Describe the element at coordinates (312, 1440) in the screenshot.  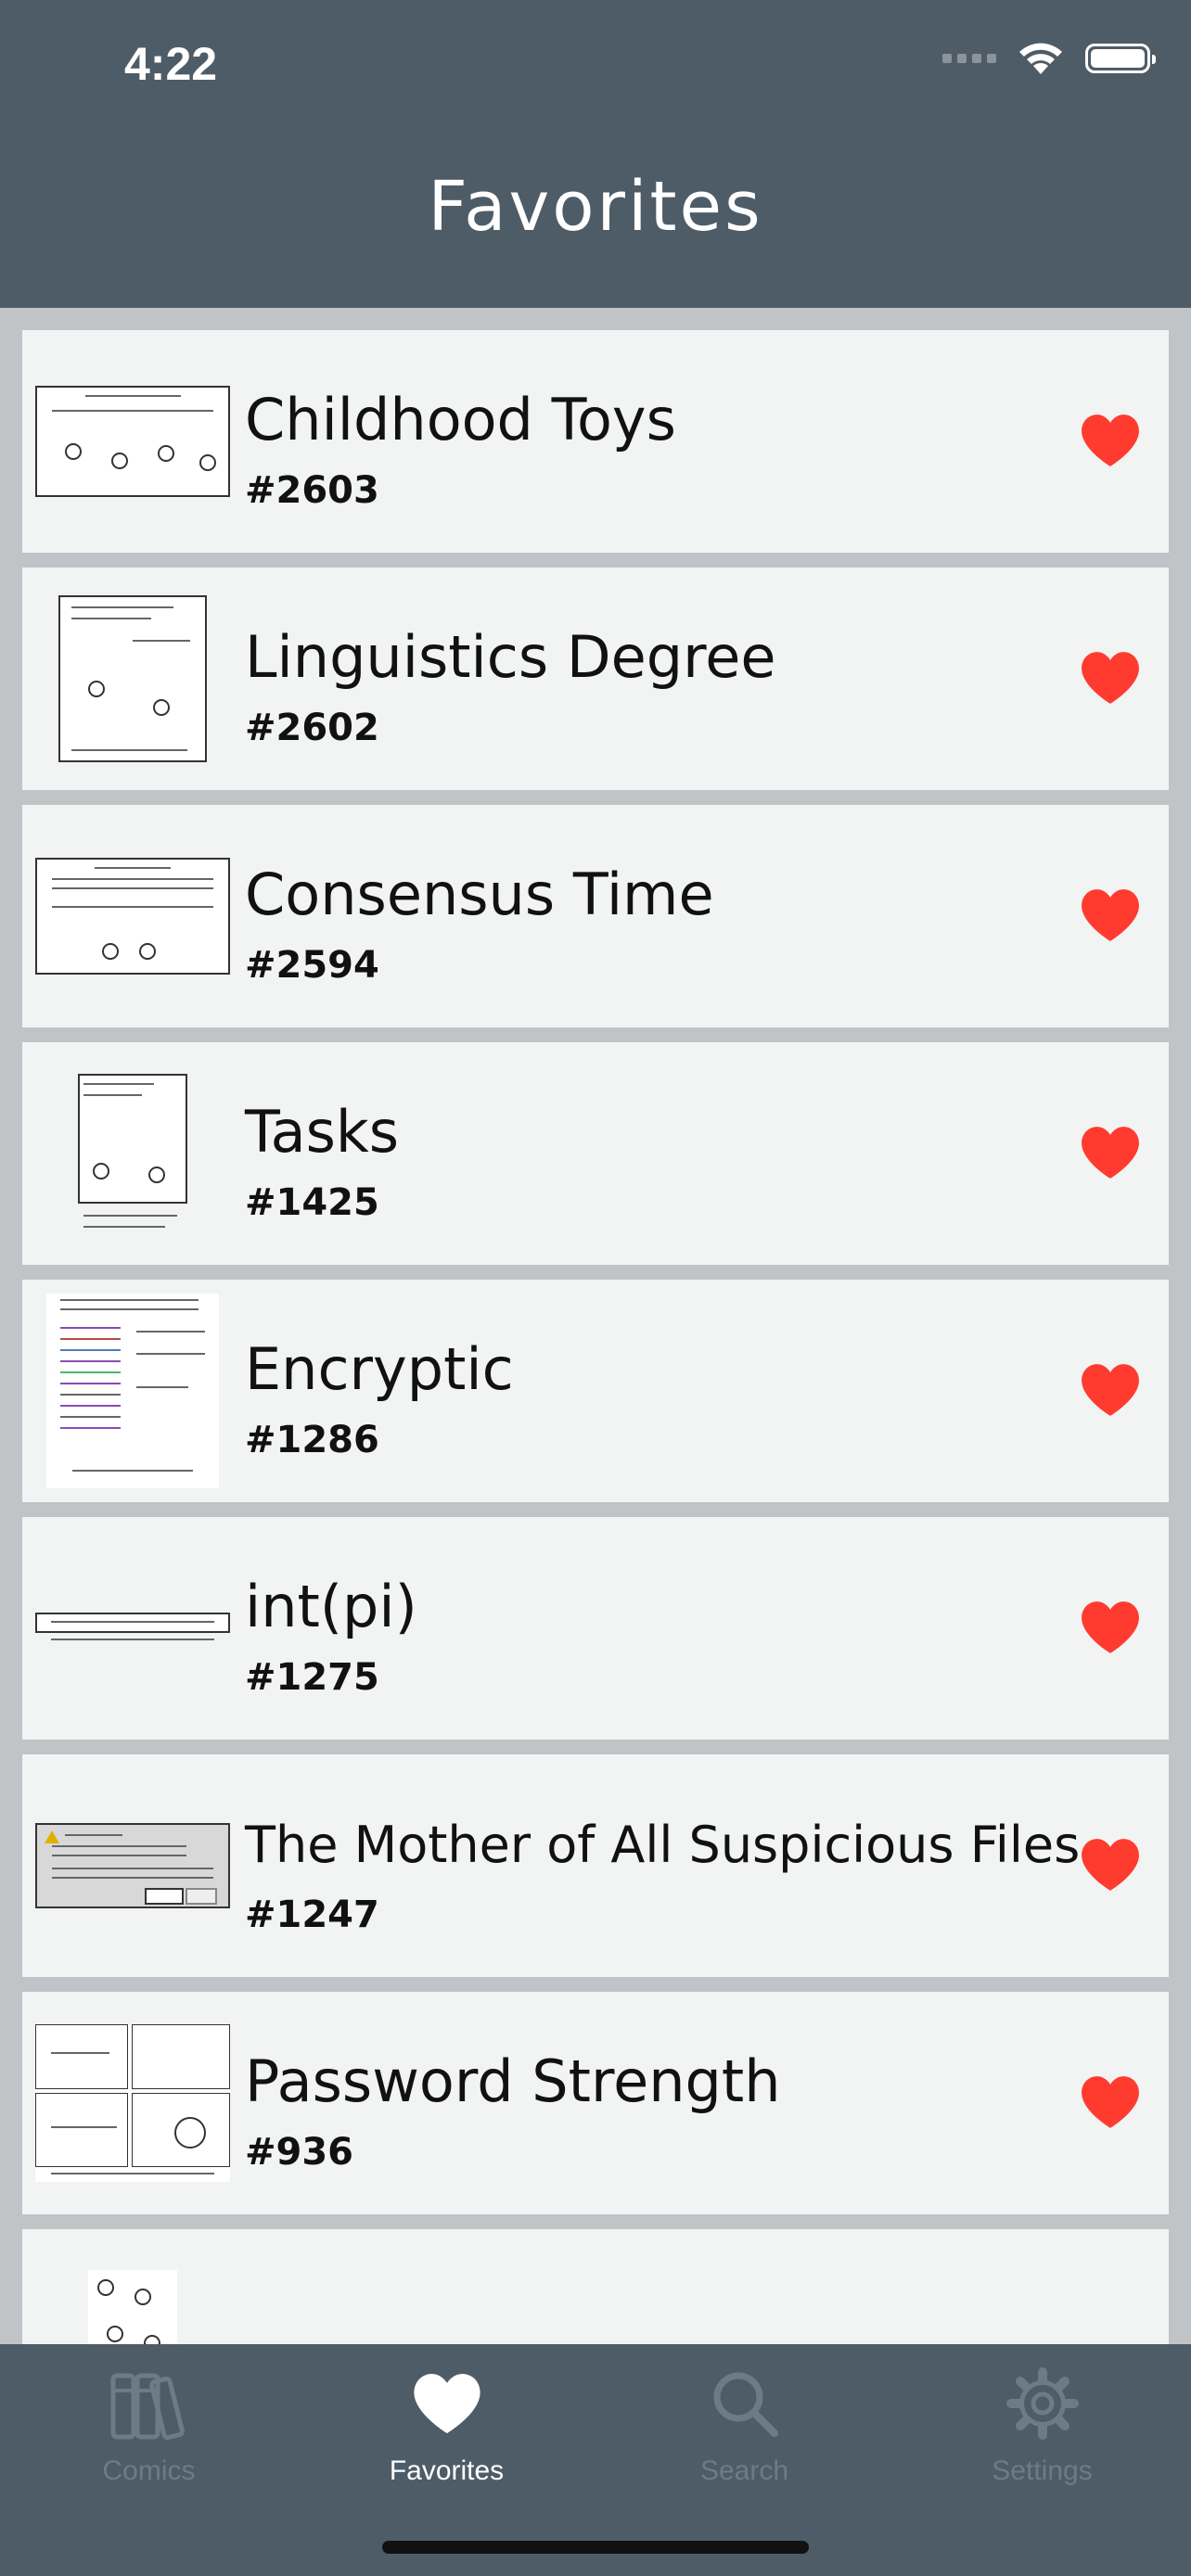
I see `comic-number: #1286` at that location.